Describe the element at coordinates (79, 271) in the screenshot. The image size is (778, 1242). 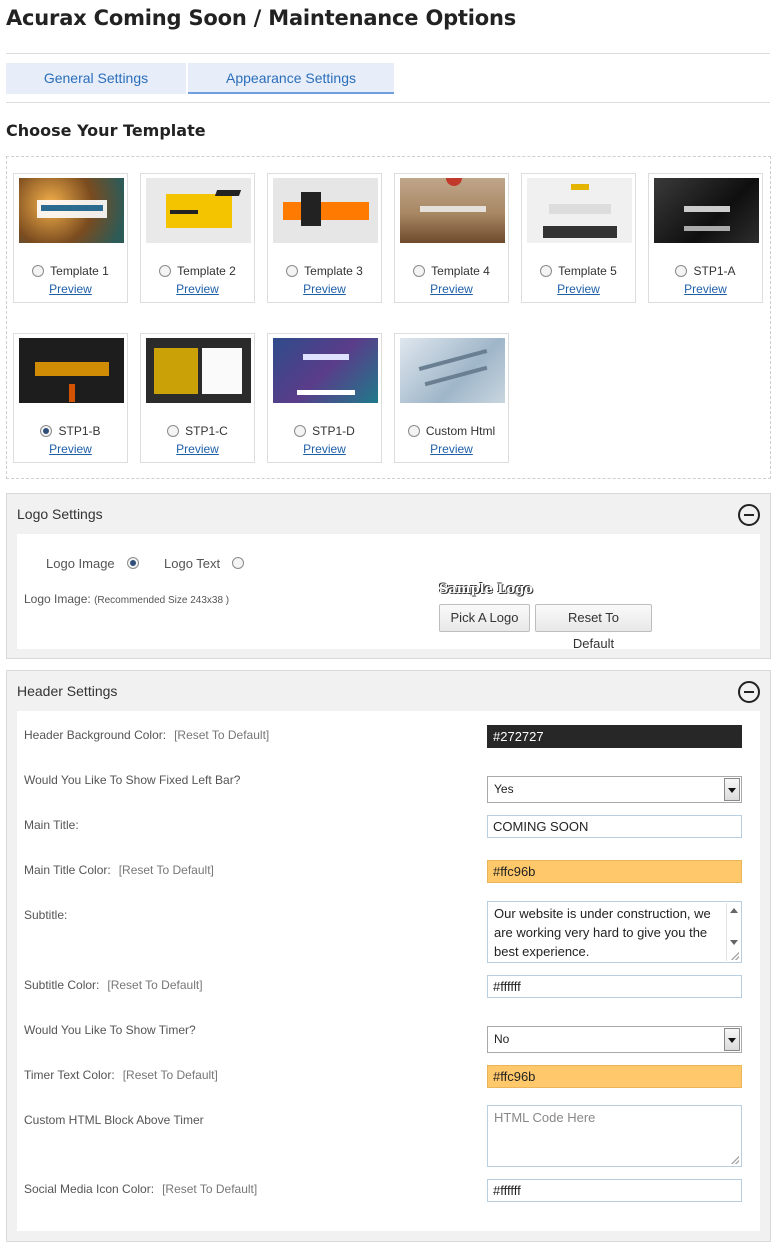
I see `template-label: Template 1` at that location.